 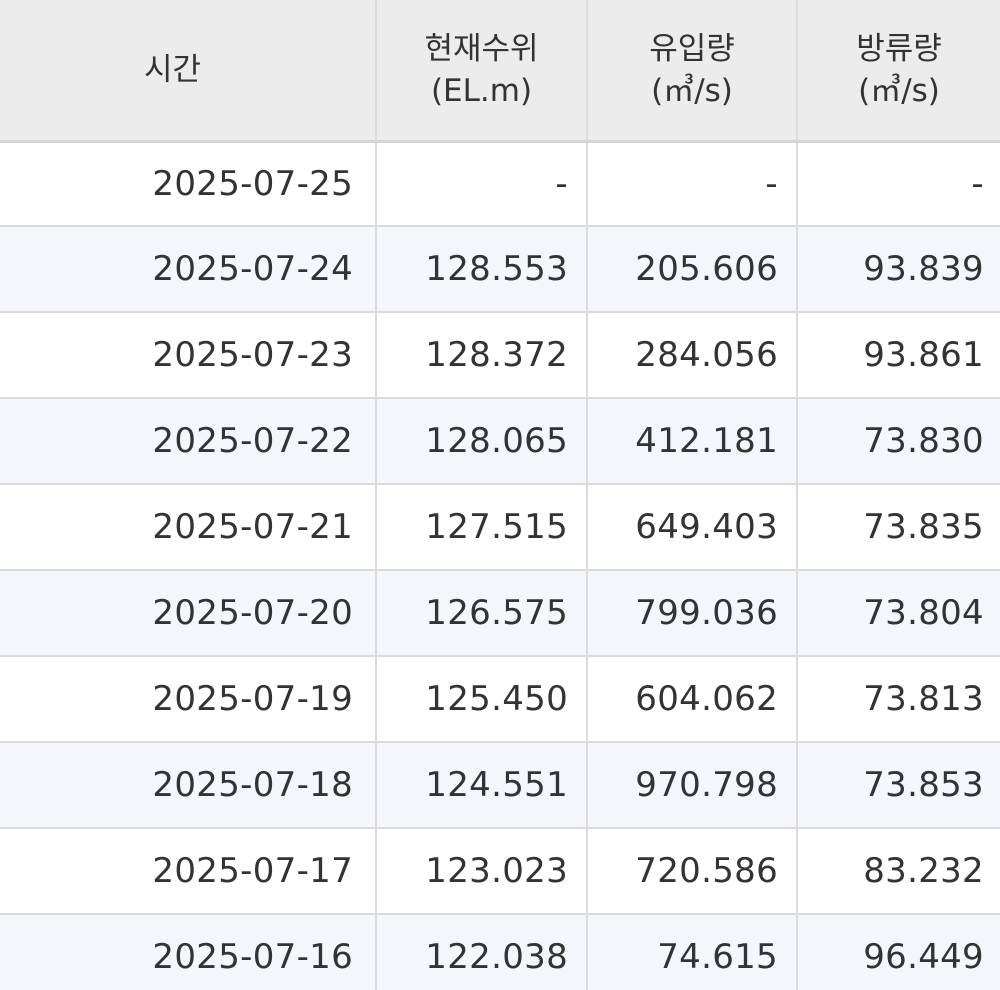 What do you see at coordinates (482, 441) in the screenshot?
I see `cell-water-level: 128.065` at bounding box center [482, 441].